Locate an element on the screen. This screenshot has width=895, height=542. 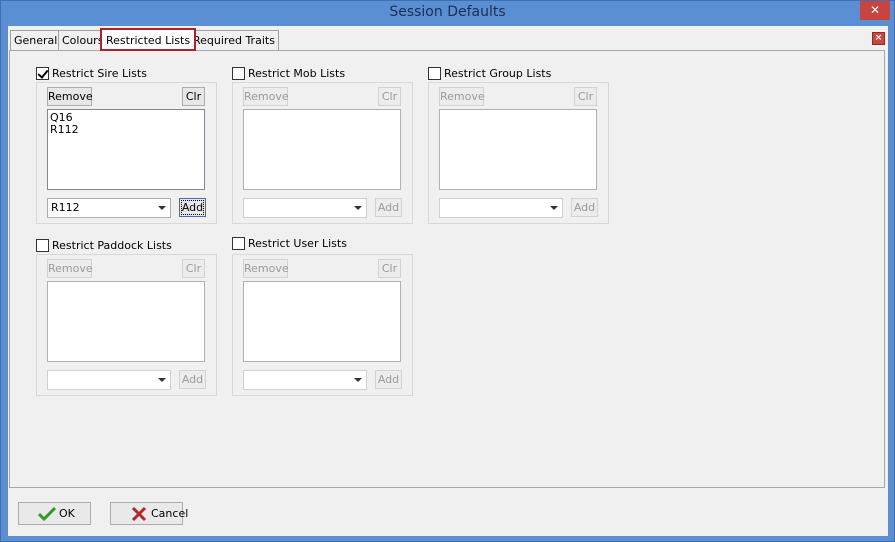
mob-add-button: Add is located at coordinates (388, 207).